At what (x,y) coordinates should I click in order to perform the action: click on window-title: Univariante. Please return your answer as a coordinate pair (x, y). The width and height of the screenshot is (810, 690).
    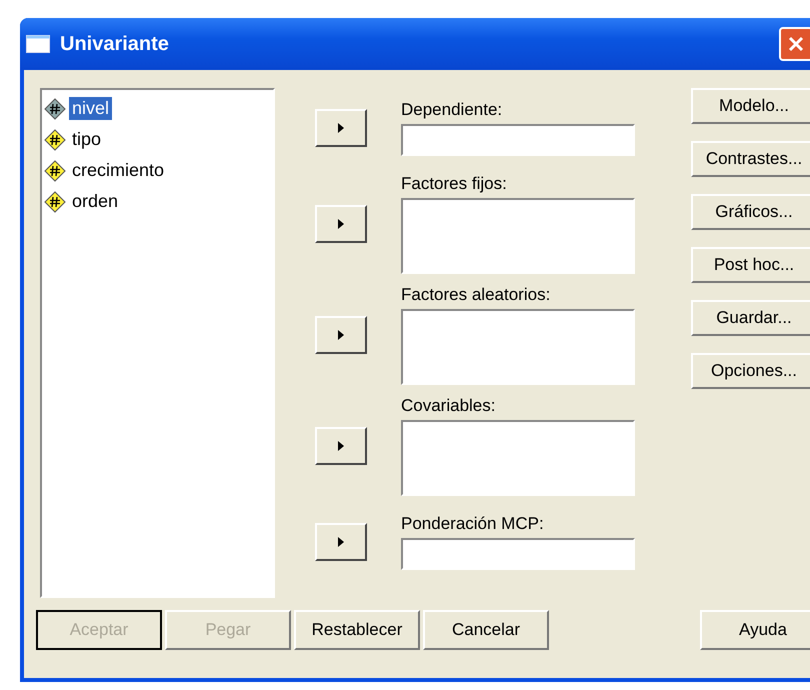
    Looking at the image, I should click on (114, 44).